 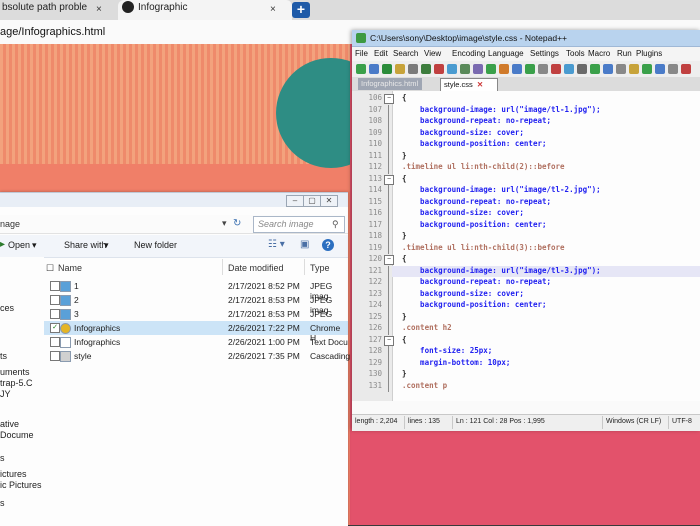 What do you see at coordinates (50, 268) in the screenshot?
I see `select-all-checkbox: ☐` at bounding box center [50, 268].